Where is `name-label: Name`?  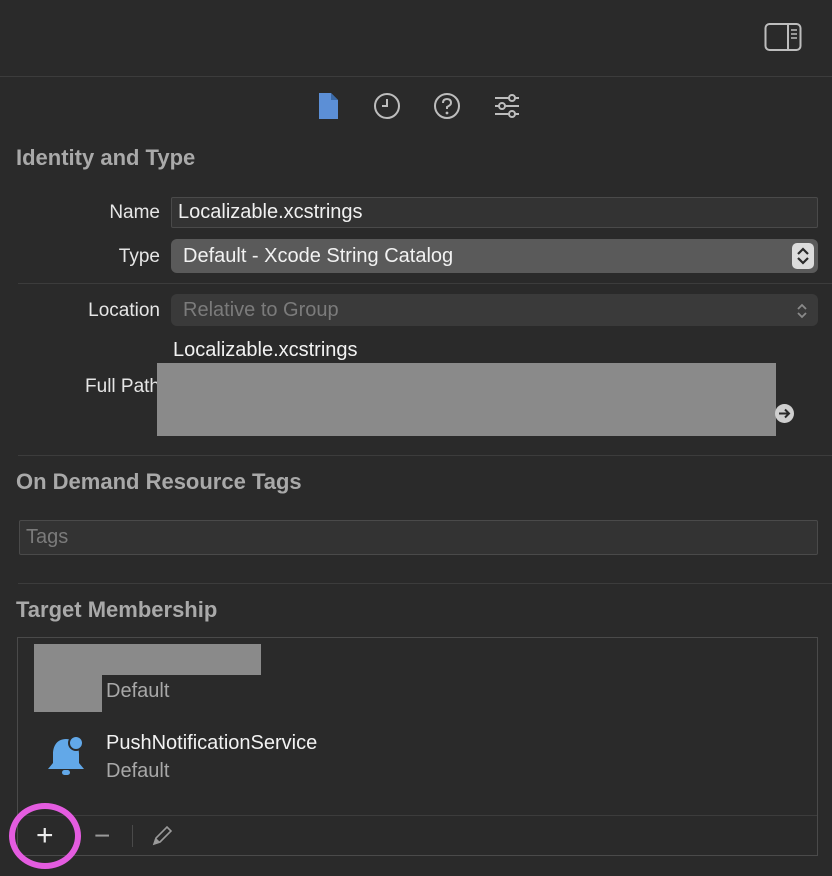 name-label: Name is located at coordinates (134, 212).